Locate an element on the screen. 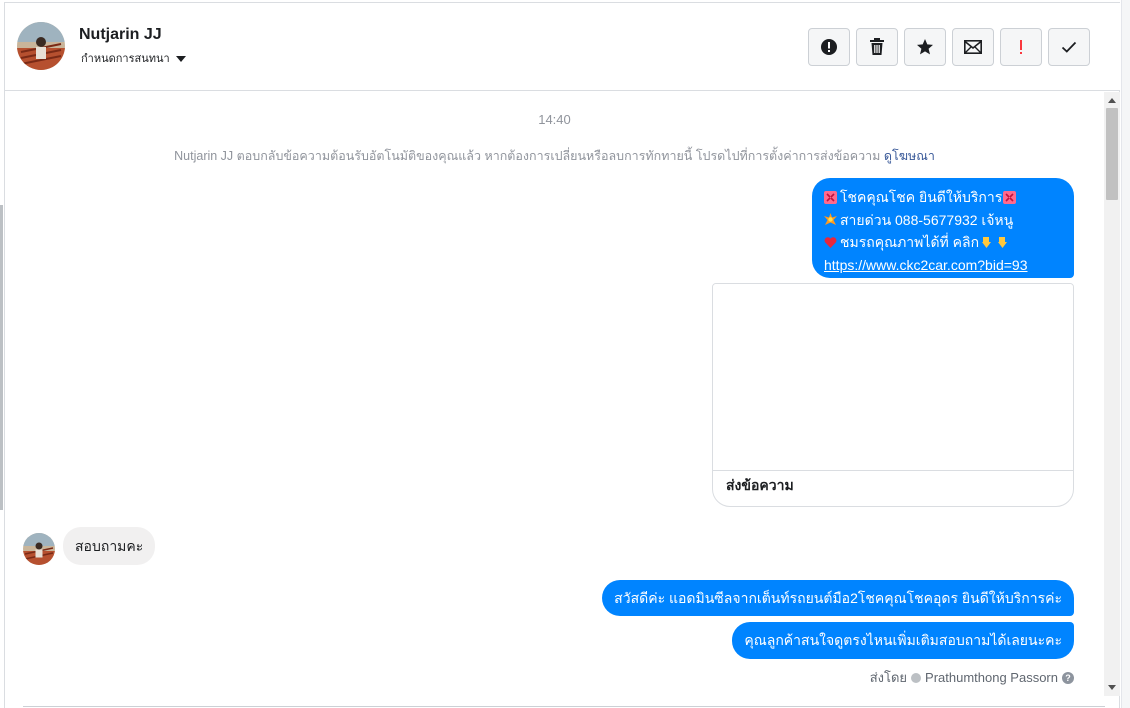 Image resolution: width=1130 pixels, height=708 pixels. alert-circle-icon is located at coordinates (829, 47).